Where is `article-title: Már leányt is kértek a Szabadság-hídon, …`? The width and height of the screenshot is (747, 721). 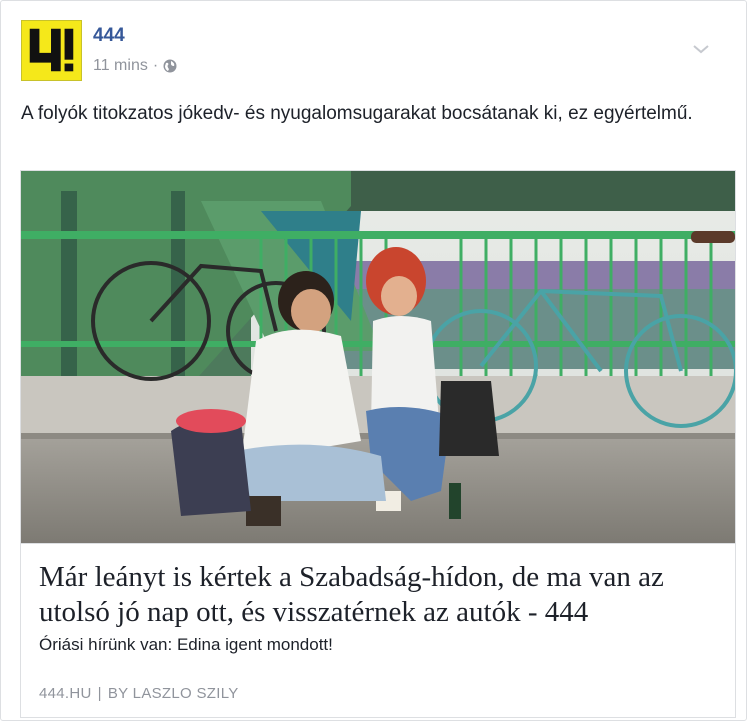
article-title: Már leányt is kértek a Szabadság-hídon, … is located at coordinates (379, 595).